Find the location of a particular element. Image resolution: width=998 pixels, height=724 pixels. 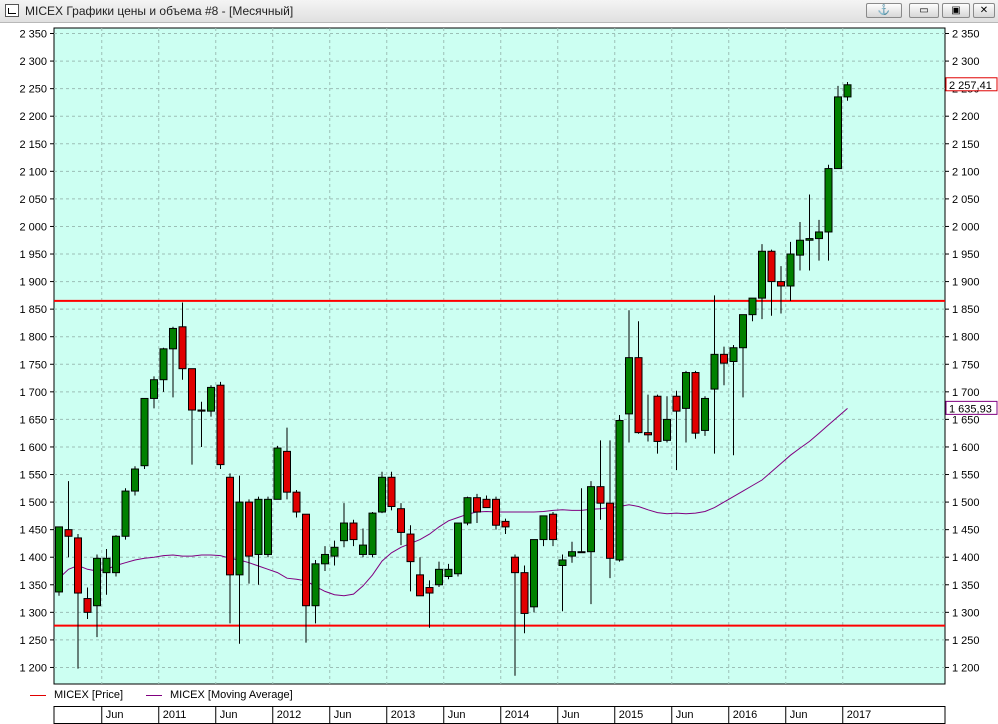

time-axis-label: 2015 is located at coordinates (631, 715).